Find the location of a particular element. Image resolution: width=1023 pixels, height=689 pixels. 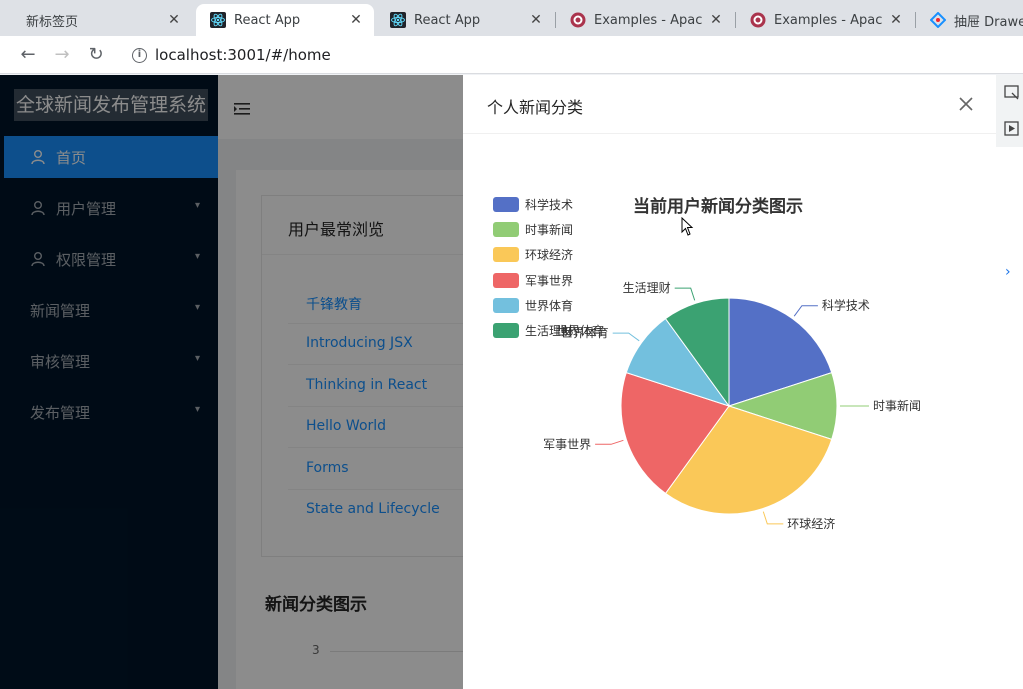

forward-arrow-icon: → is located at coordinates (62, 55).